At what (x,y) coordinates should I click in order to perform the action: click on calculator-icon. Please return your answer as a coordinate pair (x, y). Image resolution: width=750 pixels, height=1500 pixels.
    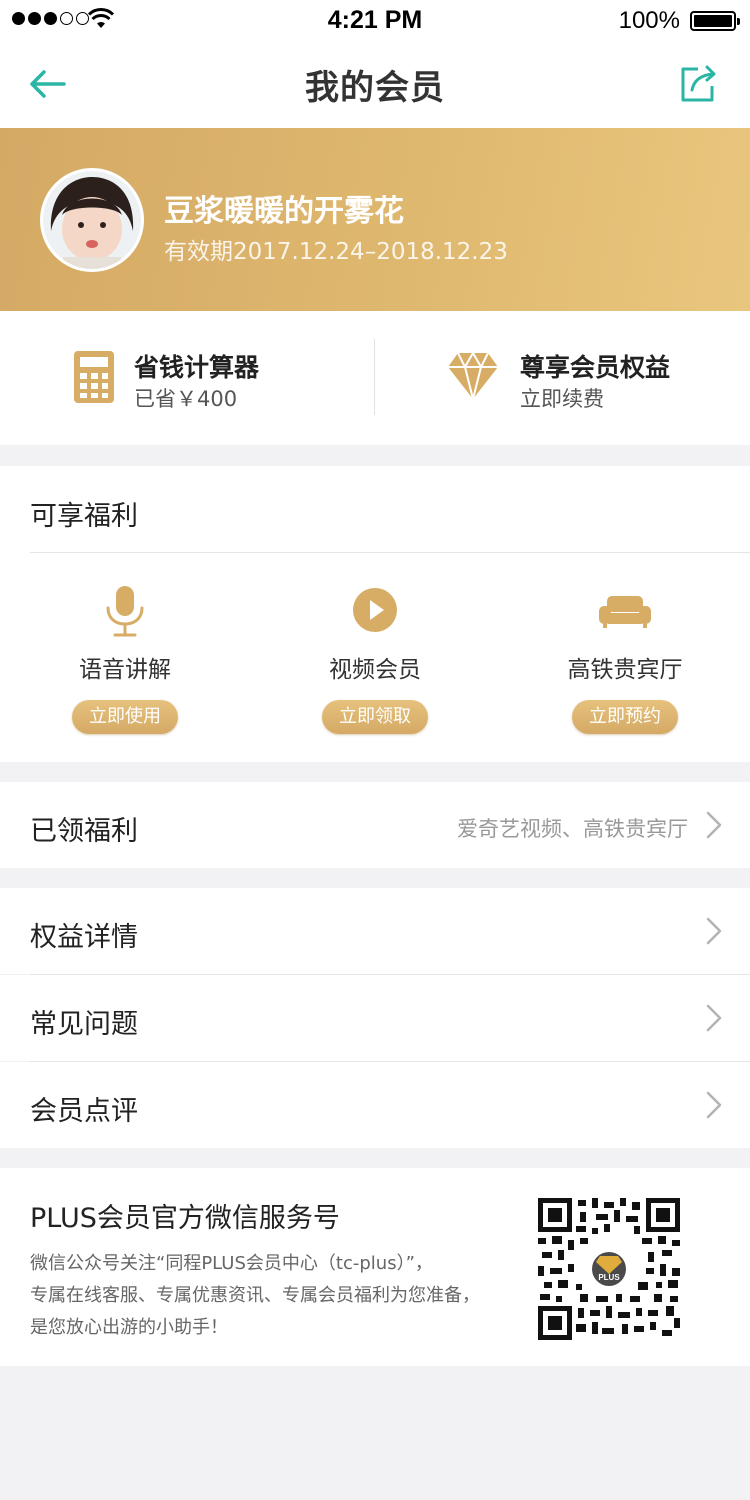
    Looking at the image, I should click on (94, 377).